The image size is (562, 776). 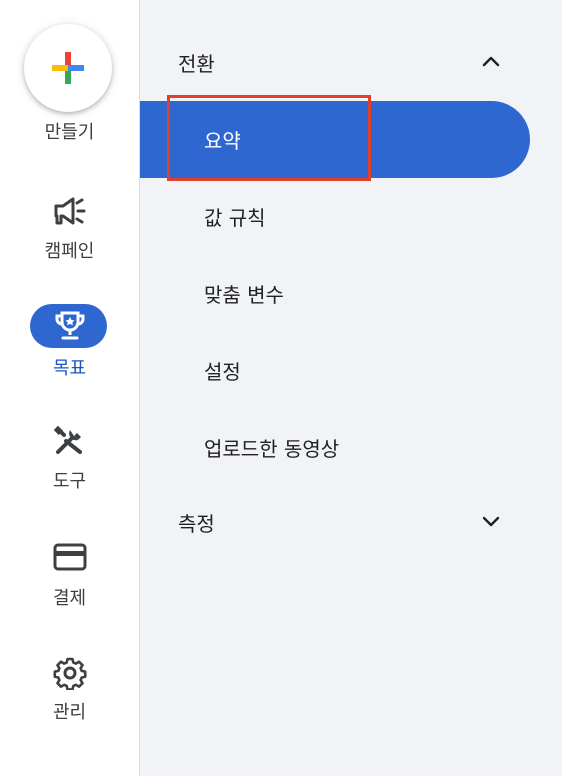 I want to click on menu-item-uploaded-videos: 업로드한 동영상, so click(x=335, y=447).